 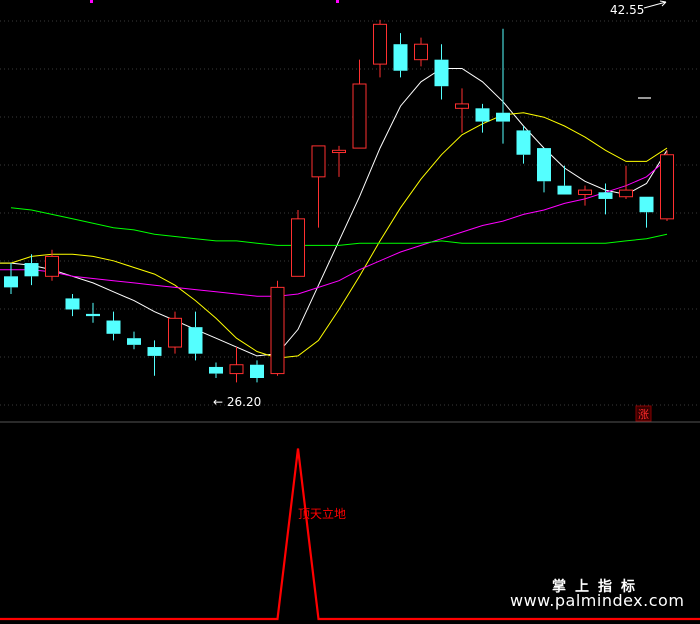 What do you see at coordinates (237, 402) in the screenshot?
I see `low-price-label: ← 26.20` at bounding box center [237, 402].